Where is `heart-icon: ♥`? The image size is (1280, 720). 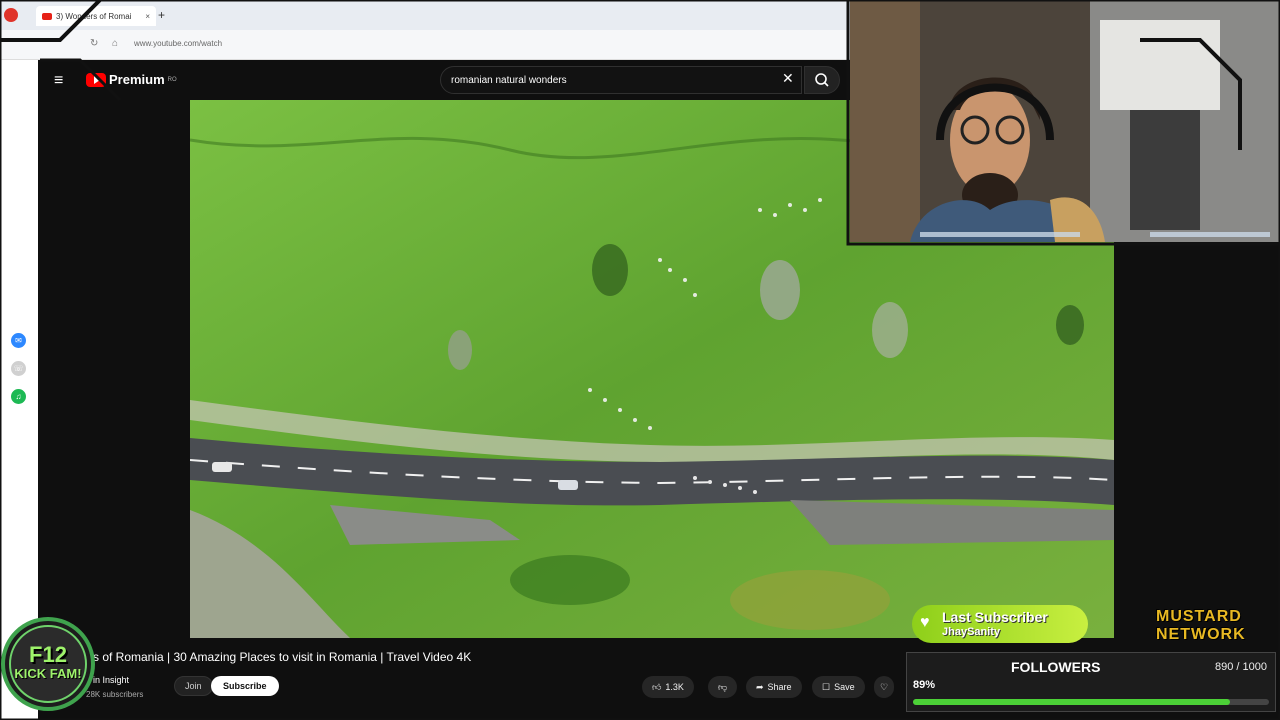 heart-icon: ♥ is located at coordinates (925, 622).